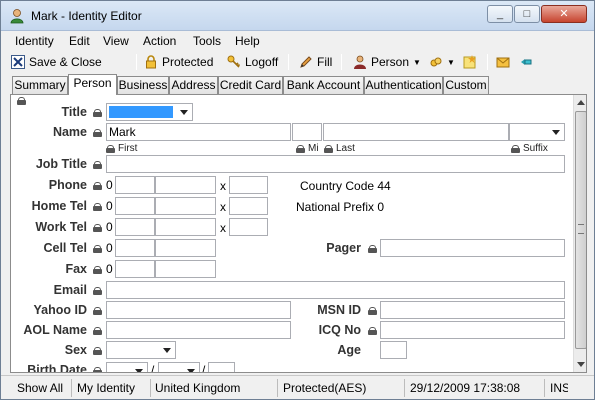 The height and width of the screenshot is (400, 595). Describe the element at coordinates (135, 185) in the screenshot. I see `phone-area-field` at that location.